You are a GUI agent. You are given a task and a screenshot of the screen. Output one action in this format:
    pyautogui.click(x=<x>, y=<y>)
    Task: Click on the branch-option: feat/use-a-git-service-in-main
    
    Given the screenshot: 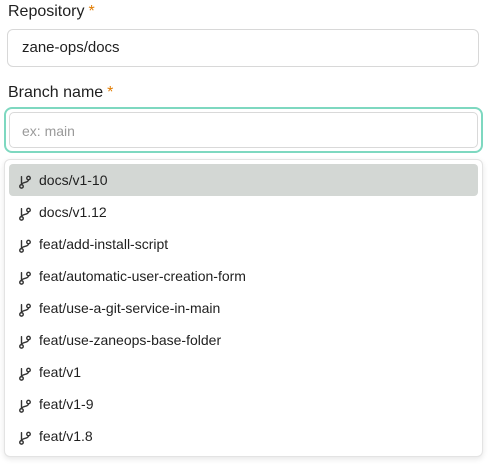 What is the action you would take?
    pyautogui.click(x=243, y=308)
    